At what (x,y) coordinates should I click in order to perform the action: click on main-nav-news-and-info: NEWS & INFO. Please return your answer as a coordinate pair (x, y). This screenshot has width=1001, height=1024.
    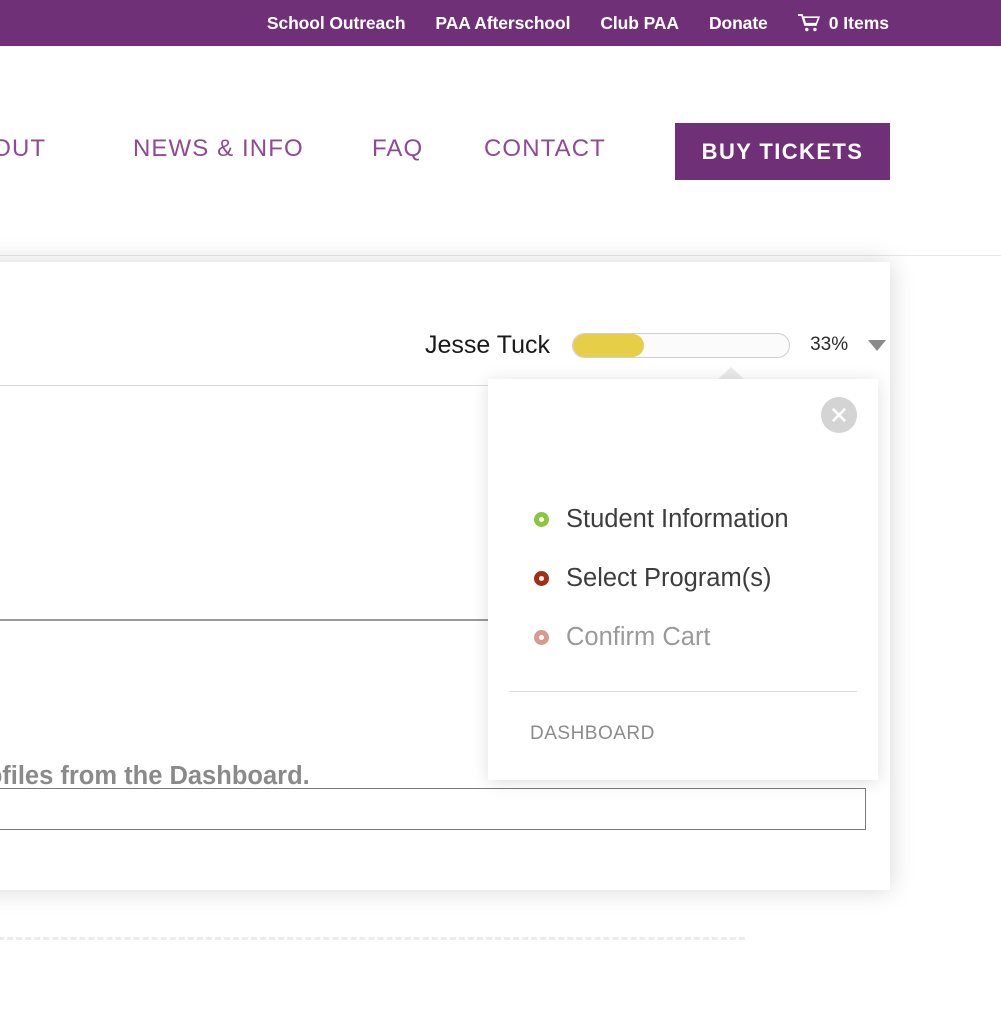
    Looking at the image, I should click on (218, 149).